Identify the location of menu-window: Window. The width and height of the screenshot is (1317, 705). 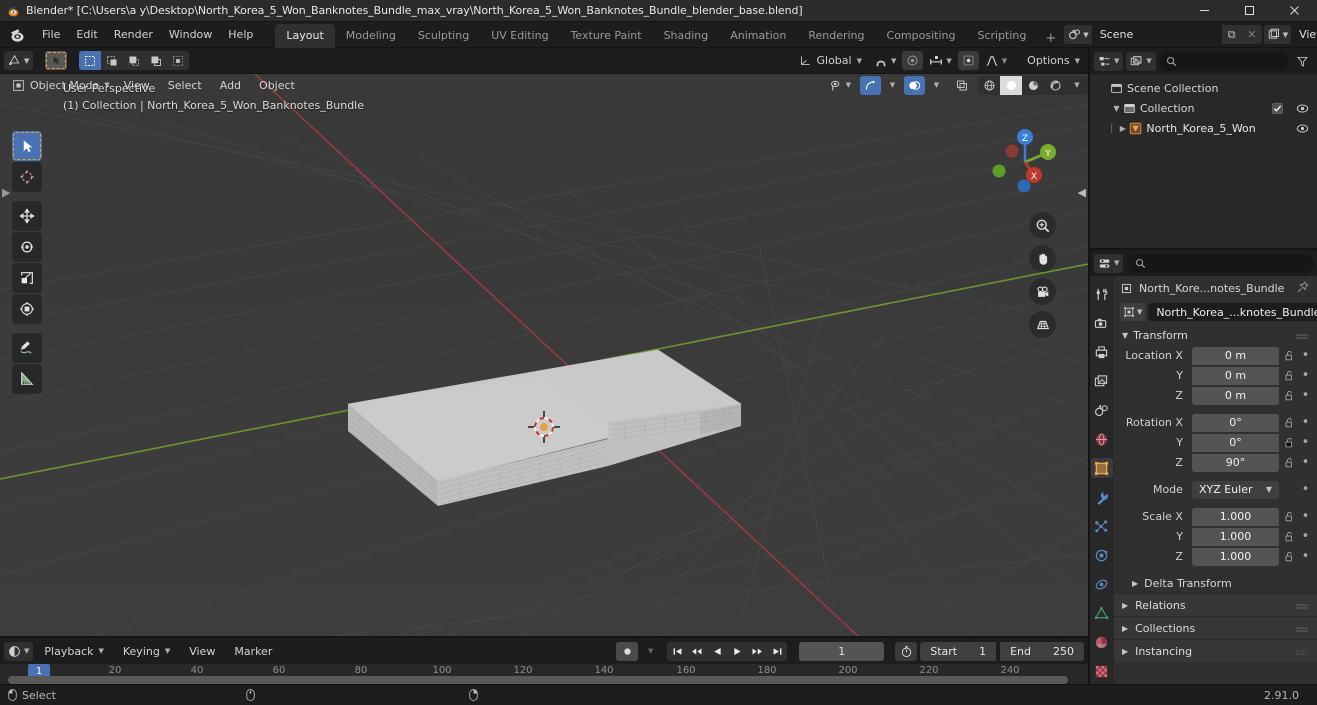
(190, 34).